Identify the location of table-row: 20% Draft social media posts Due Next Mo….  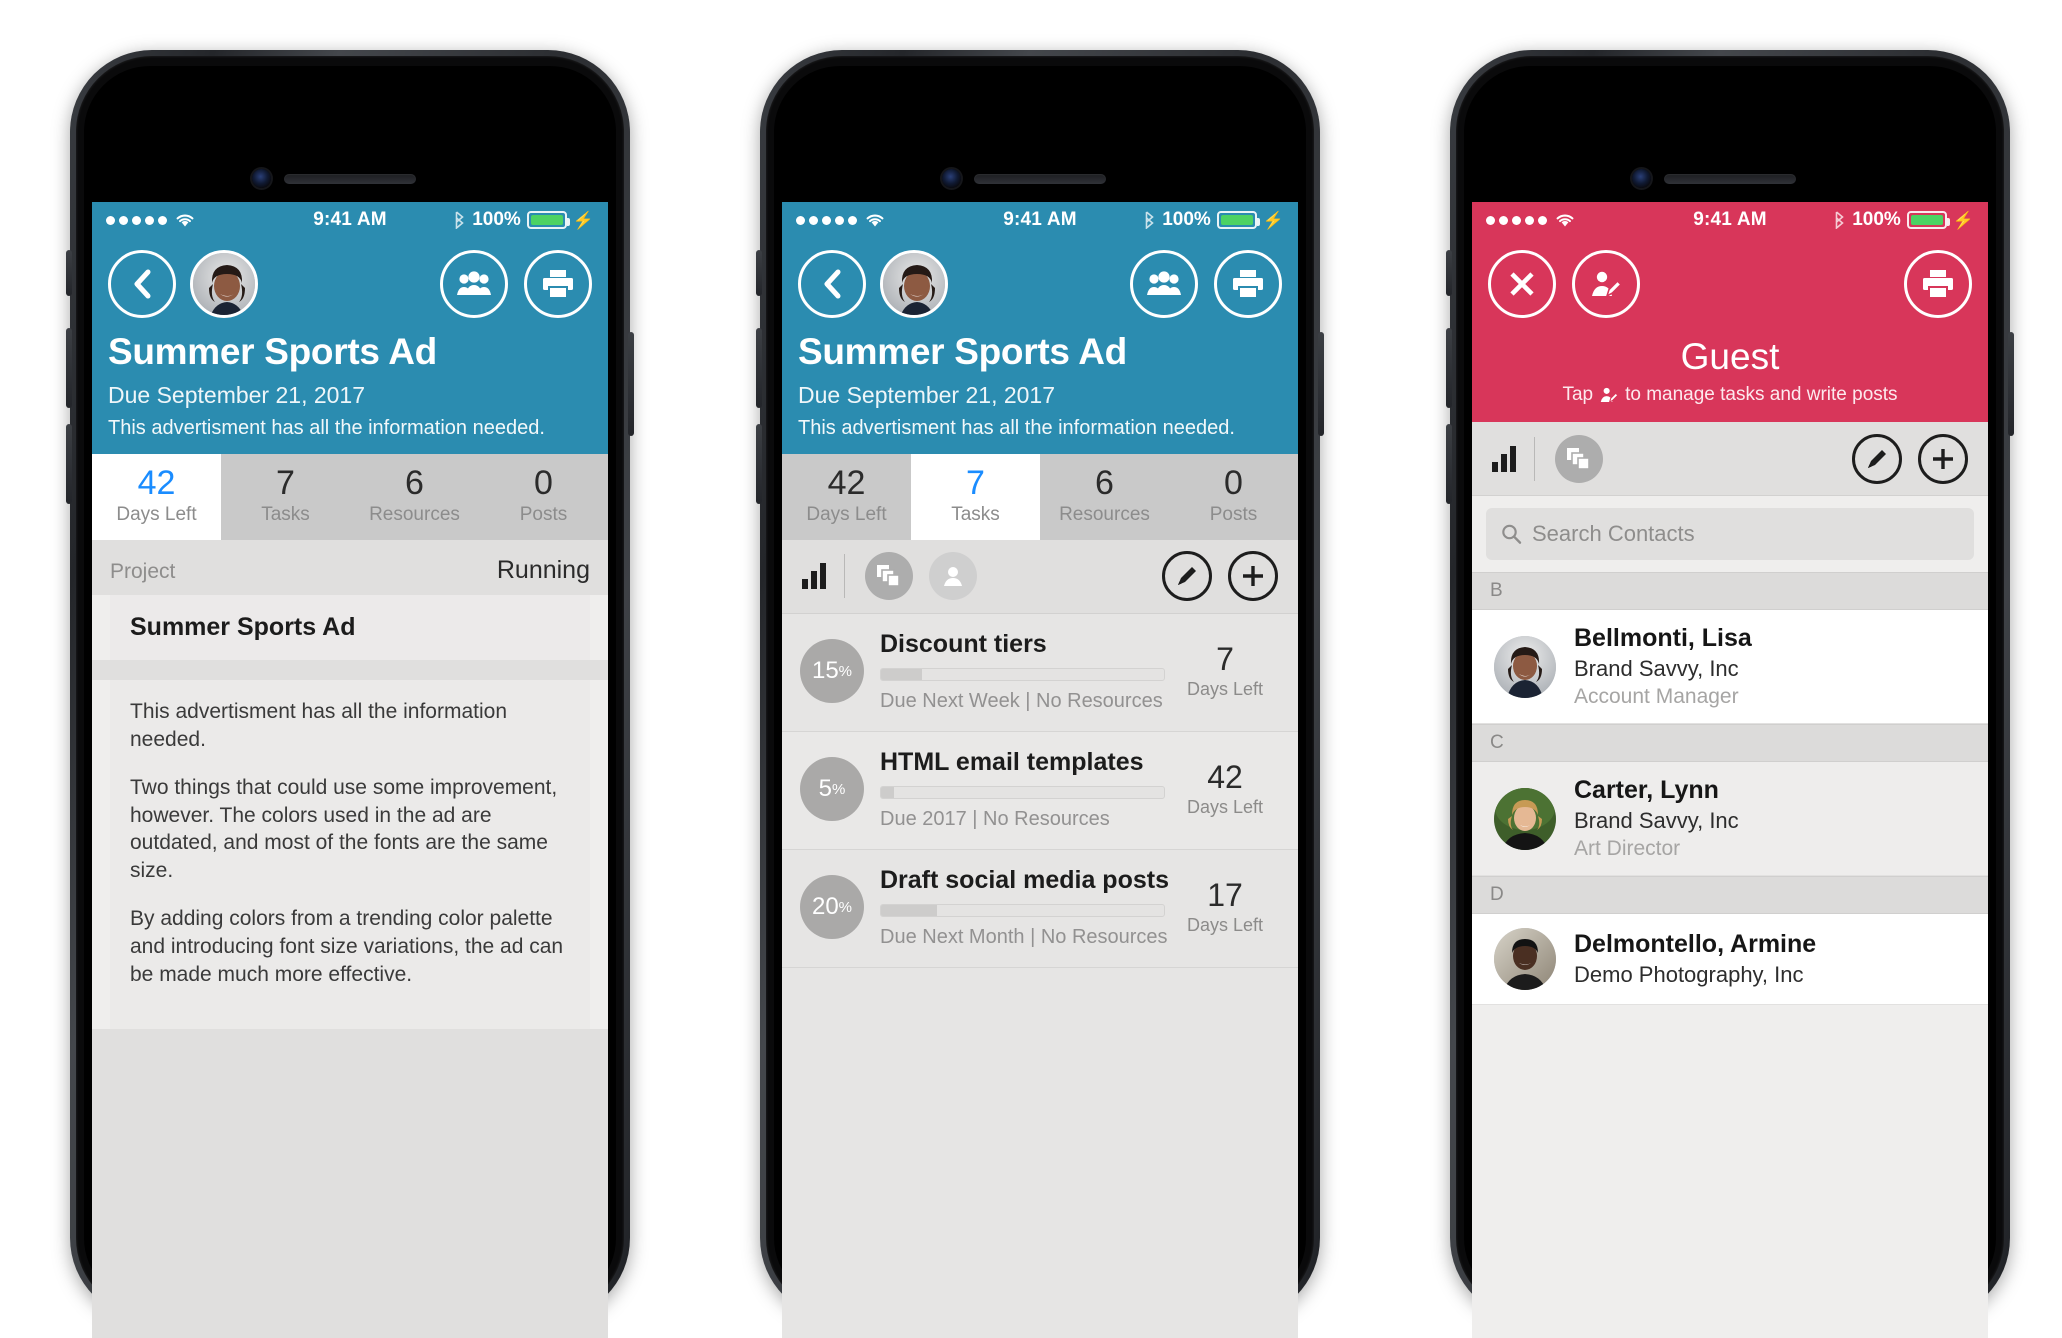
(1040, 908).